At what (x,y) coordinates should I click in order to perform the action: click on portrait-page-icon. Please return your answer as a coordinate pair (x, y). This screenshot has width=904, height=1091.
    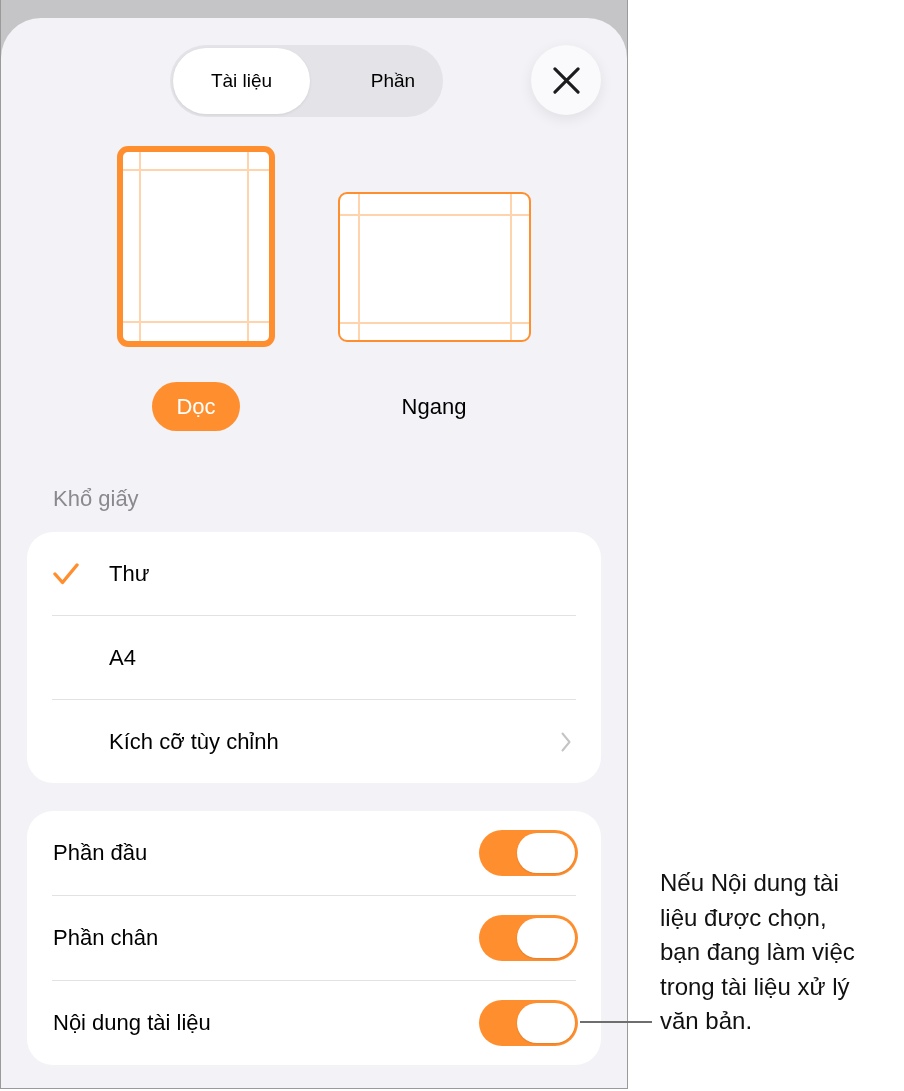
    Looking at the image, I should click on (196, 246).